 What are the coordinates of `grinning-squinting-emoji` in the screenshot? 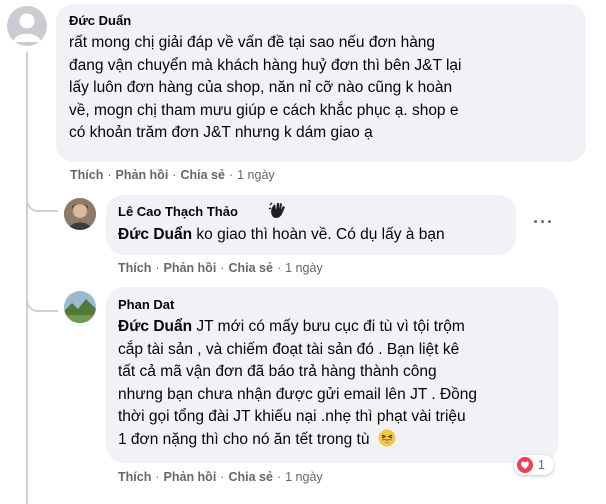 It's located at (387, 442).